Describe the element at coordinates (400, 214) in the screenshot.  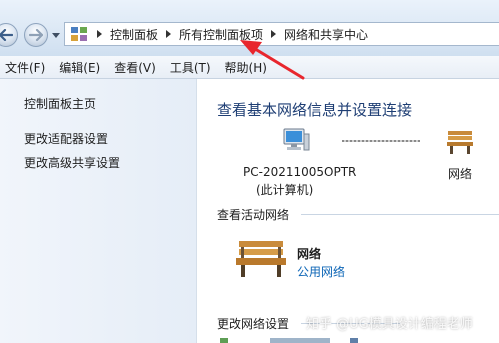
I see `section-divider` at that location.